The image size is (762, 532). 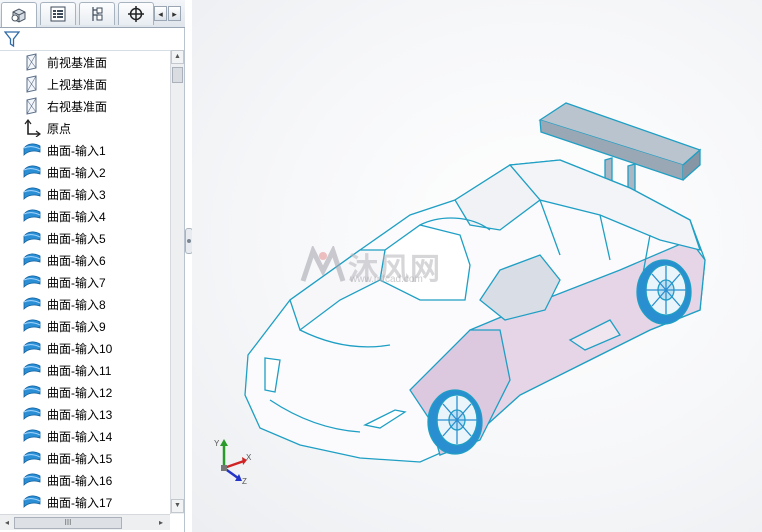 What do you see at coordinates (369, 266) in the screenshot?
I see `watermark: 沐风网 www.mfcad.com` at bounding box center [369, 266].